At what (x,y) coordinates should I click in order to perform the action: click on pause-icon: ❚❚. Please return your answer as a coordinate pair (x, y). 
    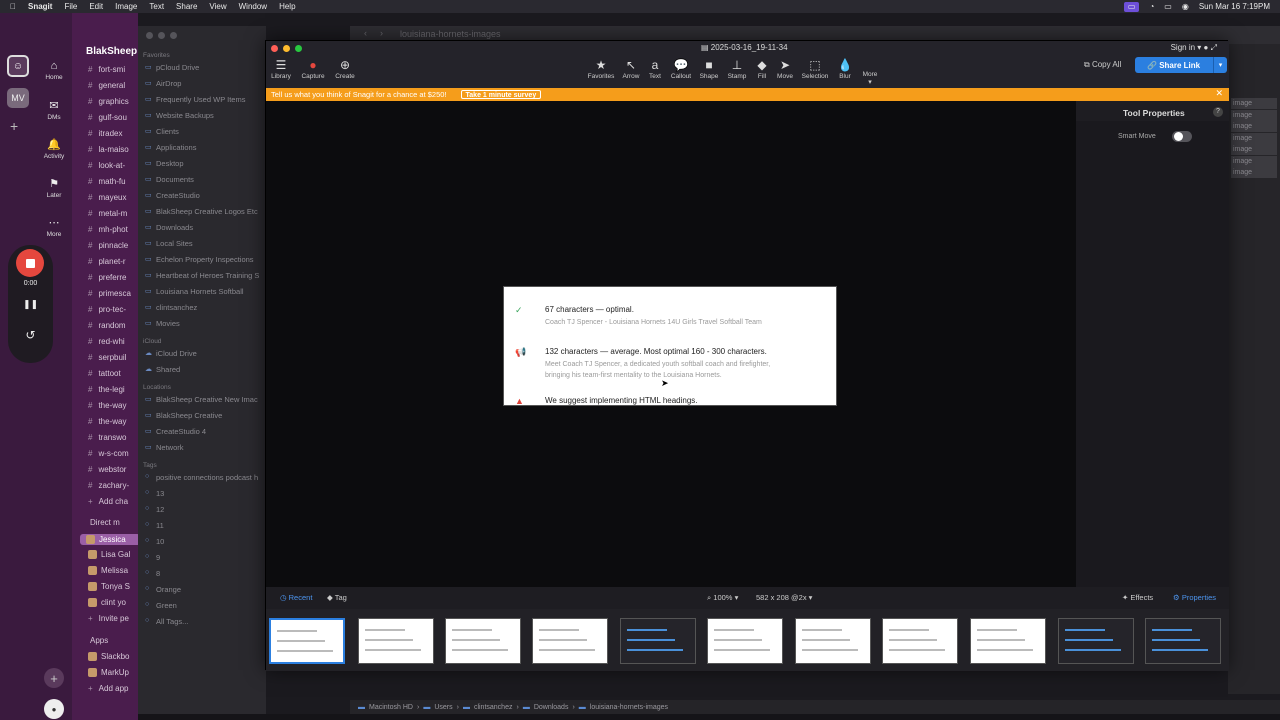
    Looking at the image, I should click on (30, 304).